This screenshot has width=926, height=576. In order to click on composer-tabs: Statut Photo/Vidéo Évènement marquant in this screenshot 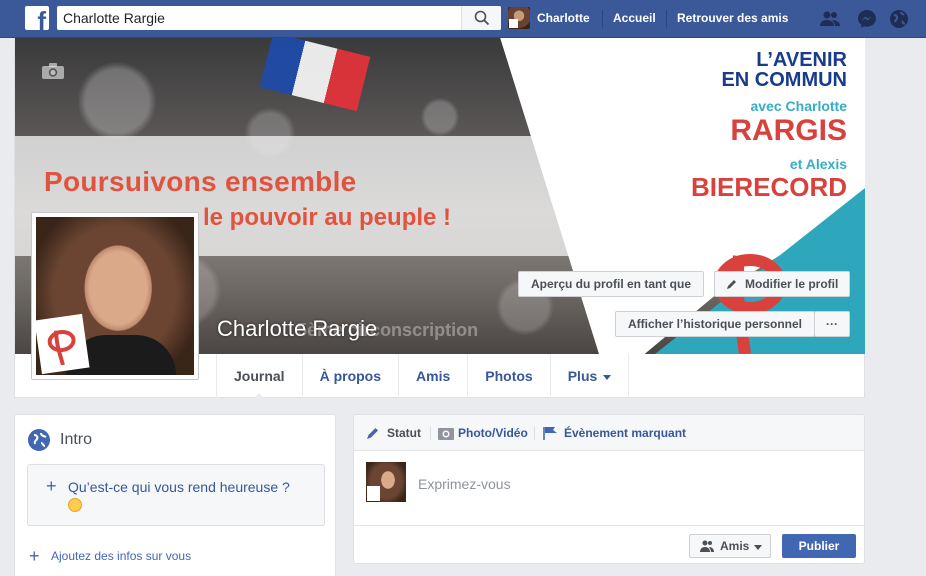, I will do `click(609, 433)`.